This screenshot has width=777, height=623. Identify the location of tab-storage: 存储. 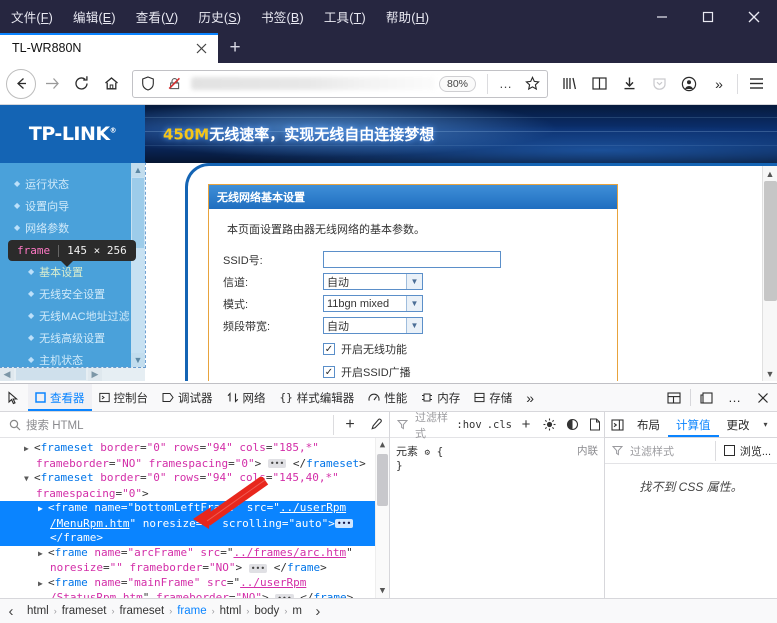
(493, 397).